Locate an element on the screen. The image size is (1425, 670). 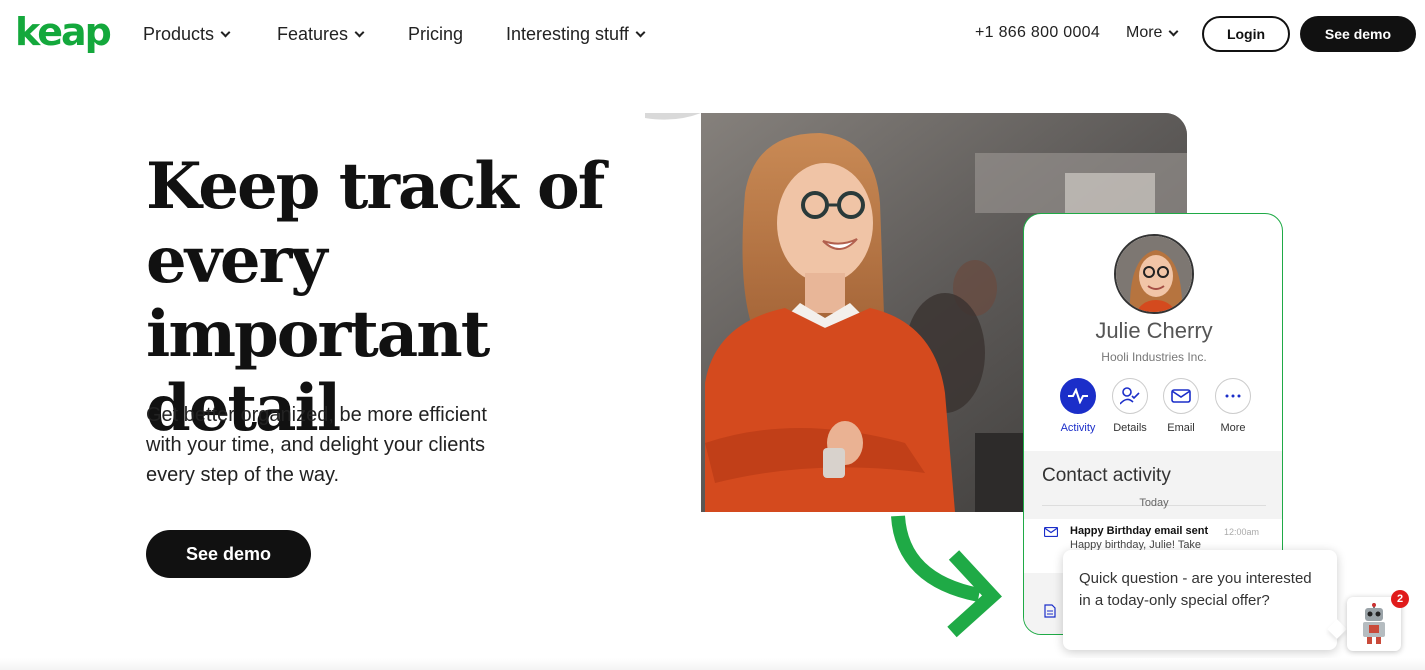
section-divider is located at coordinates (712, 664).